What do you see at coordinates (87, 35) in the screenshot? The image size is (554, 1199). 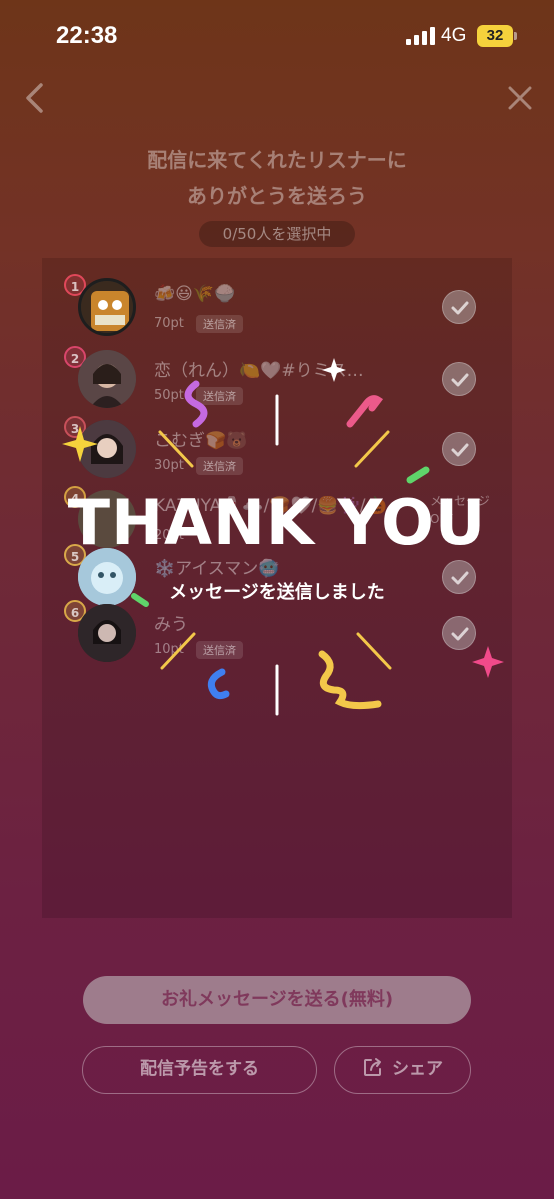 I see `status-time: 22:38` at bounding box center [87, 35].